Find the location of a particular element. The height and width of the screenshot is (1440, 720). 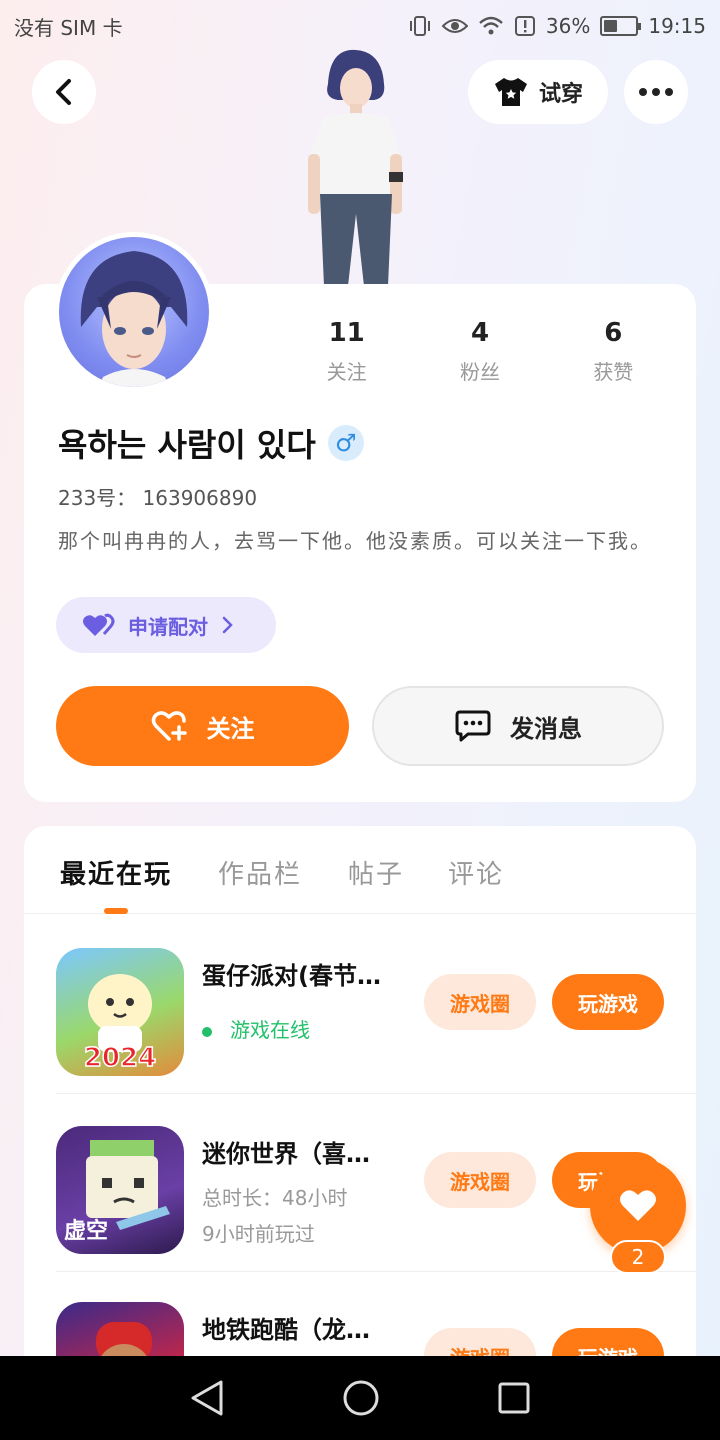

back-button is located at coordinates (64, 92).